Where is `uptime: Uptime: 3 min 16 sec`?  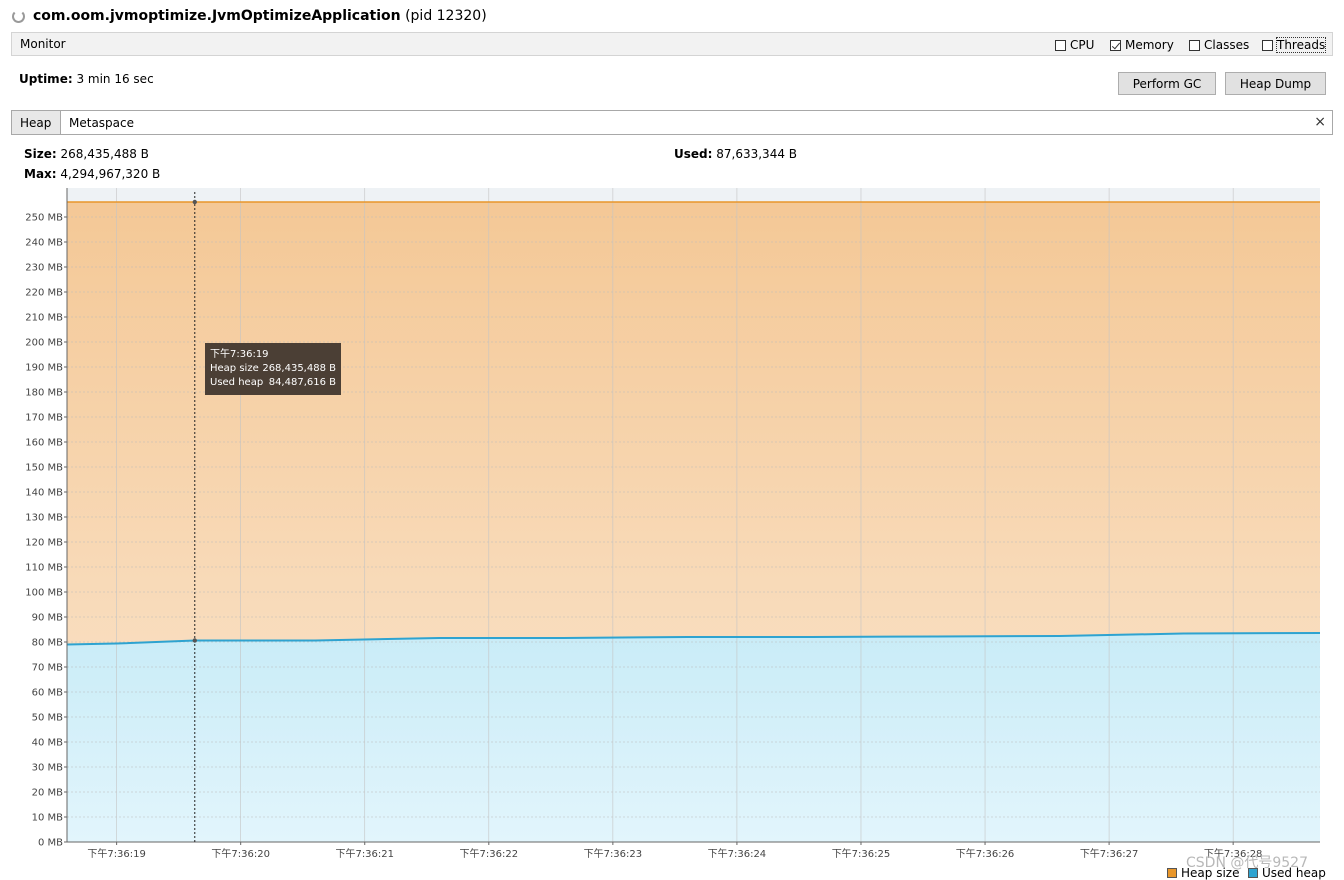
uptime: Uptime: 3 min 16 sec is located at coordinates (86, 79).